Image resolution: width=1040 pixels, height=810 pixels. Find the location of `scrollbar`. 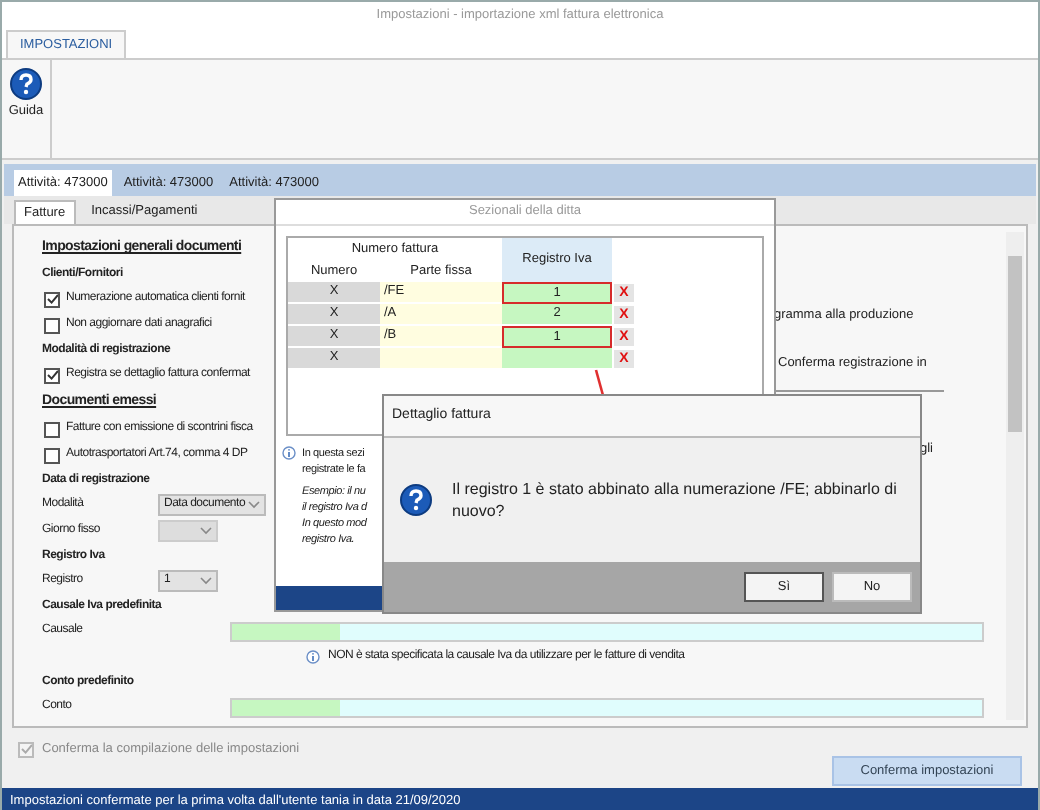

scrollbar is located at coordinates (1015, 476).